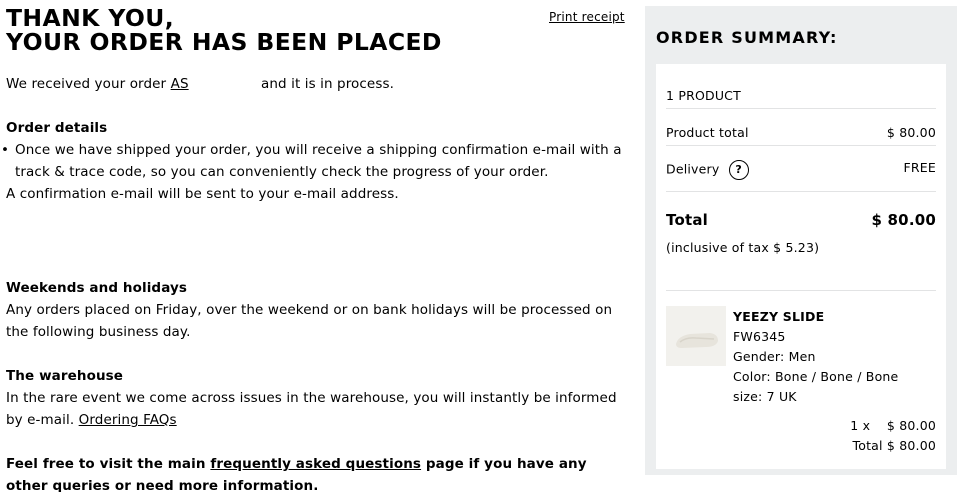  Describe the element at coordinates (693, 169) in the screenshot. I see `delivery-label: Delivery` at that location.